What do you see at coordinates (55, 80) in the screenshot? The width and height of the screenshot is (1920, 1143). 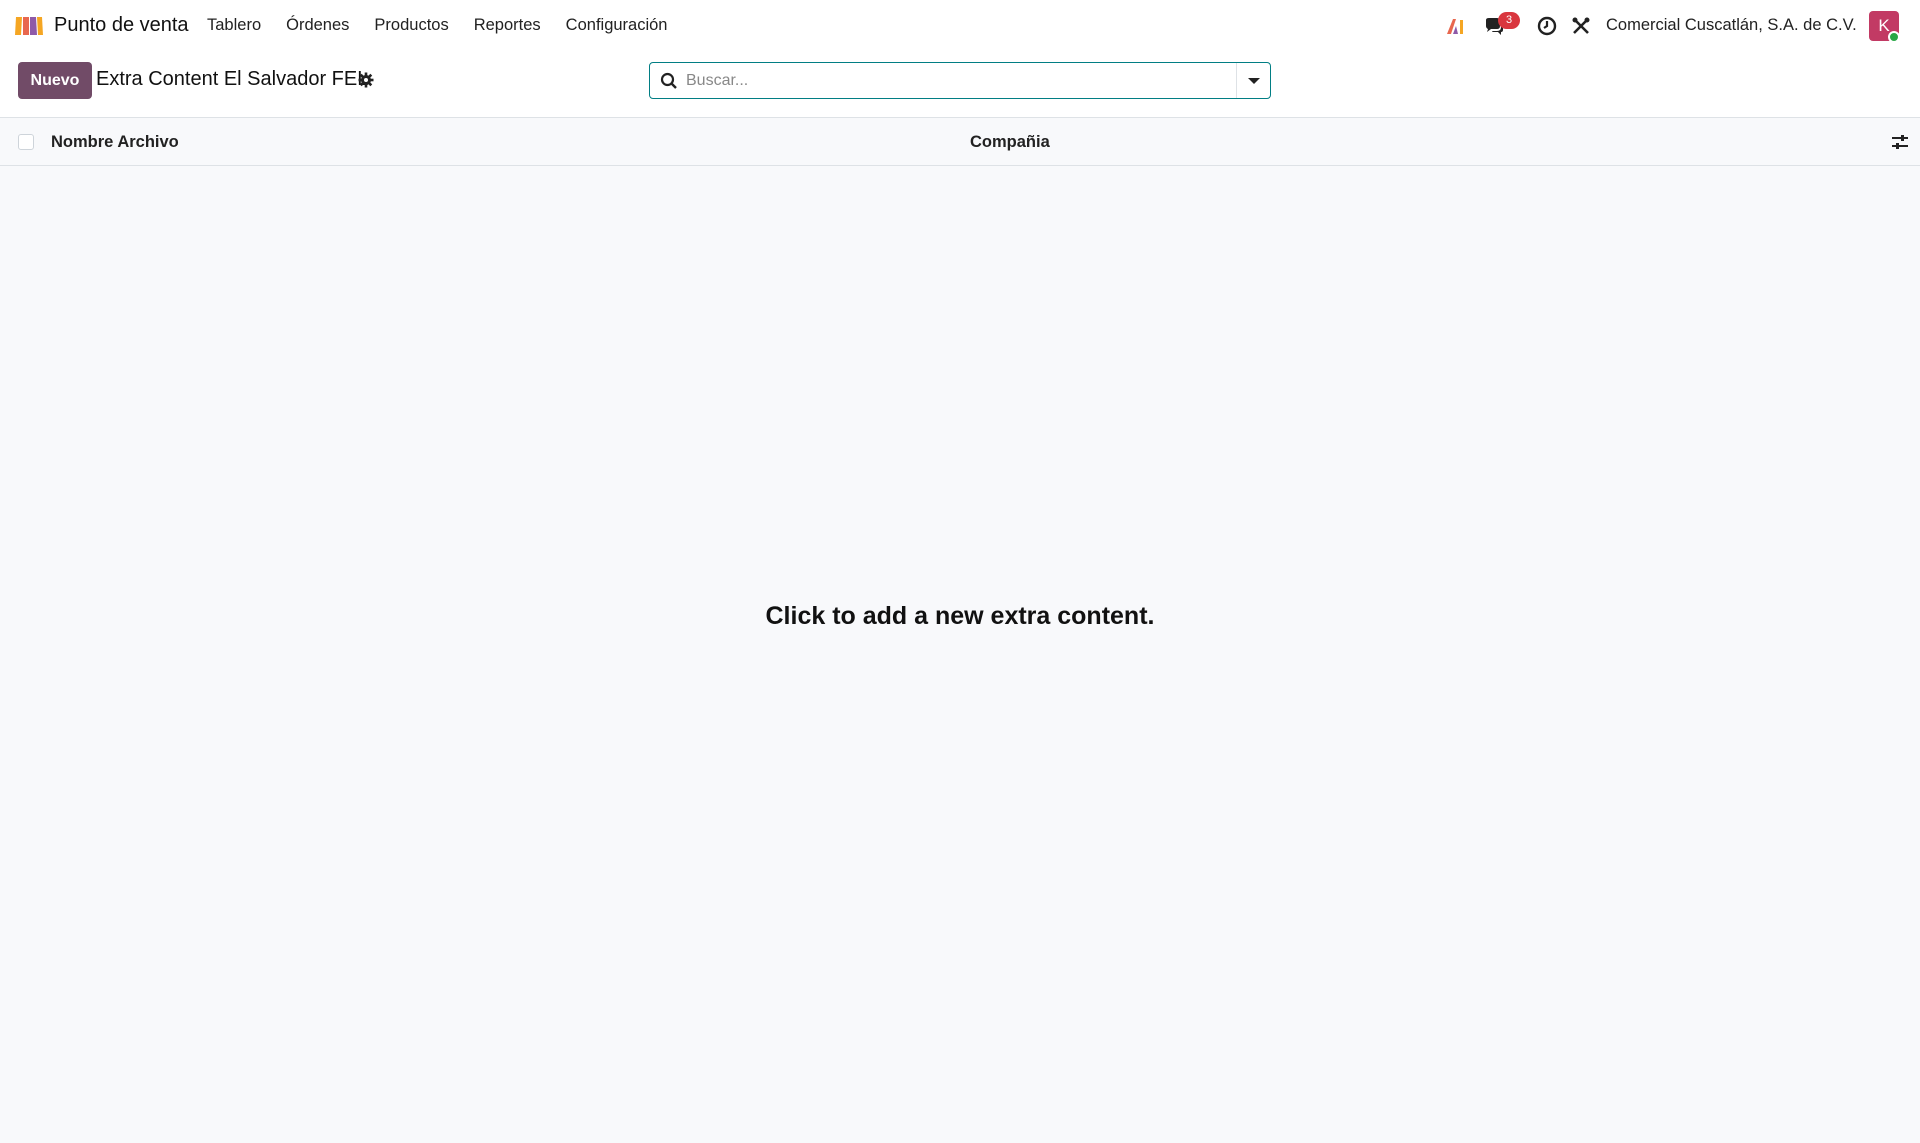 I see `new-button: Nuevo` at bounding box center [55, 80].